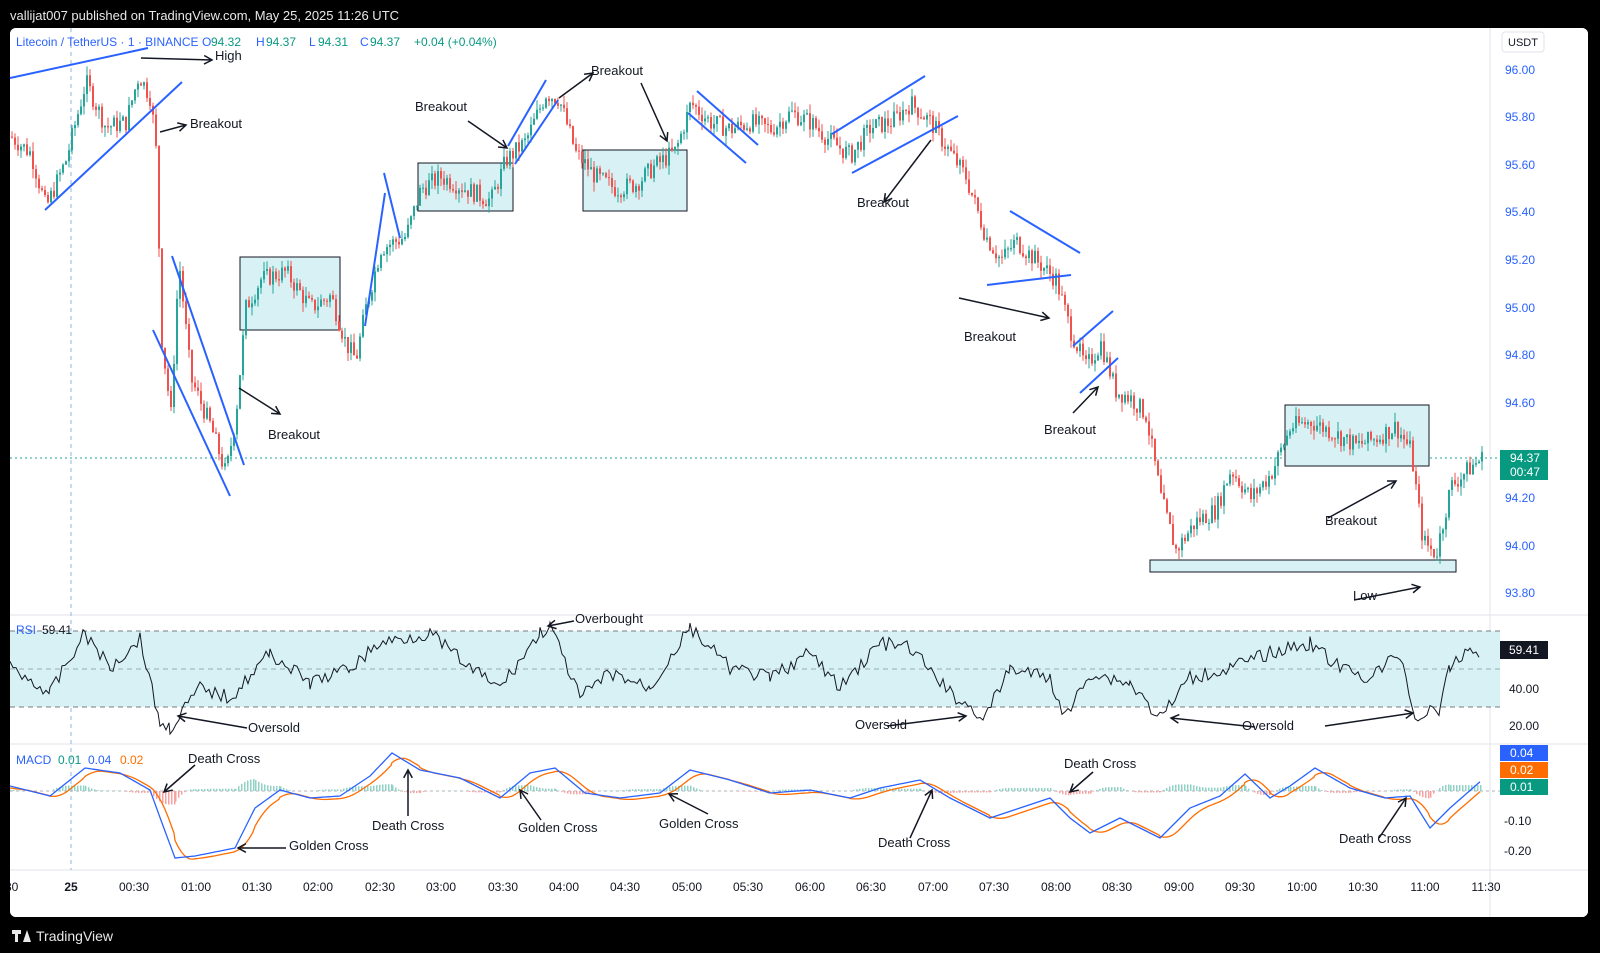 Image resolution: width=1600 pixels, height=953 pixels. What do you see at coordinates (312, 42) in the screenshot?
I see `ohlc-low-label: L` at bounding box center [312, 42].